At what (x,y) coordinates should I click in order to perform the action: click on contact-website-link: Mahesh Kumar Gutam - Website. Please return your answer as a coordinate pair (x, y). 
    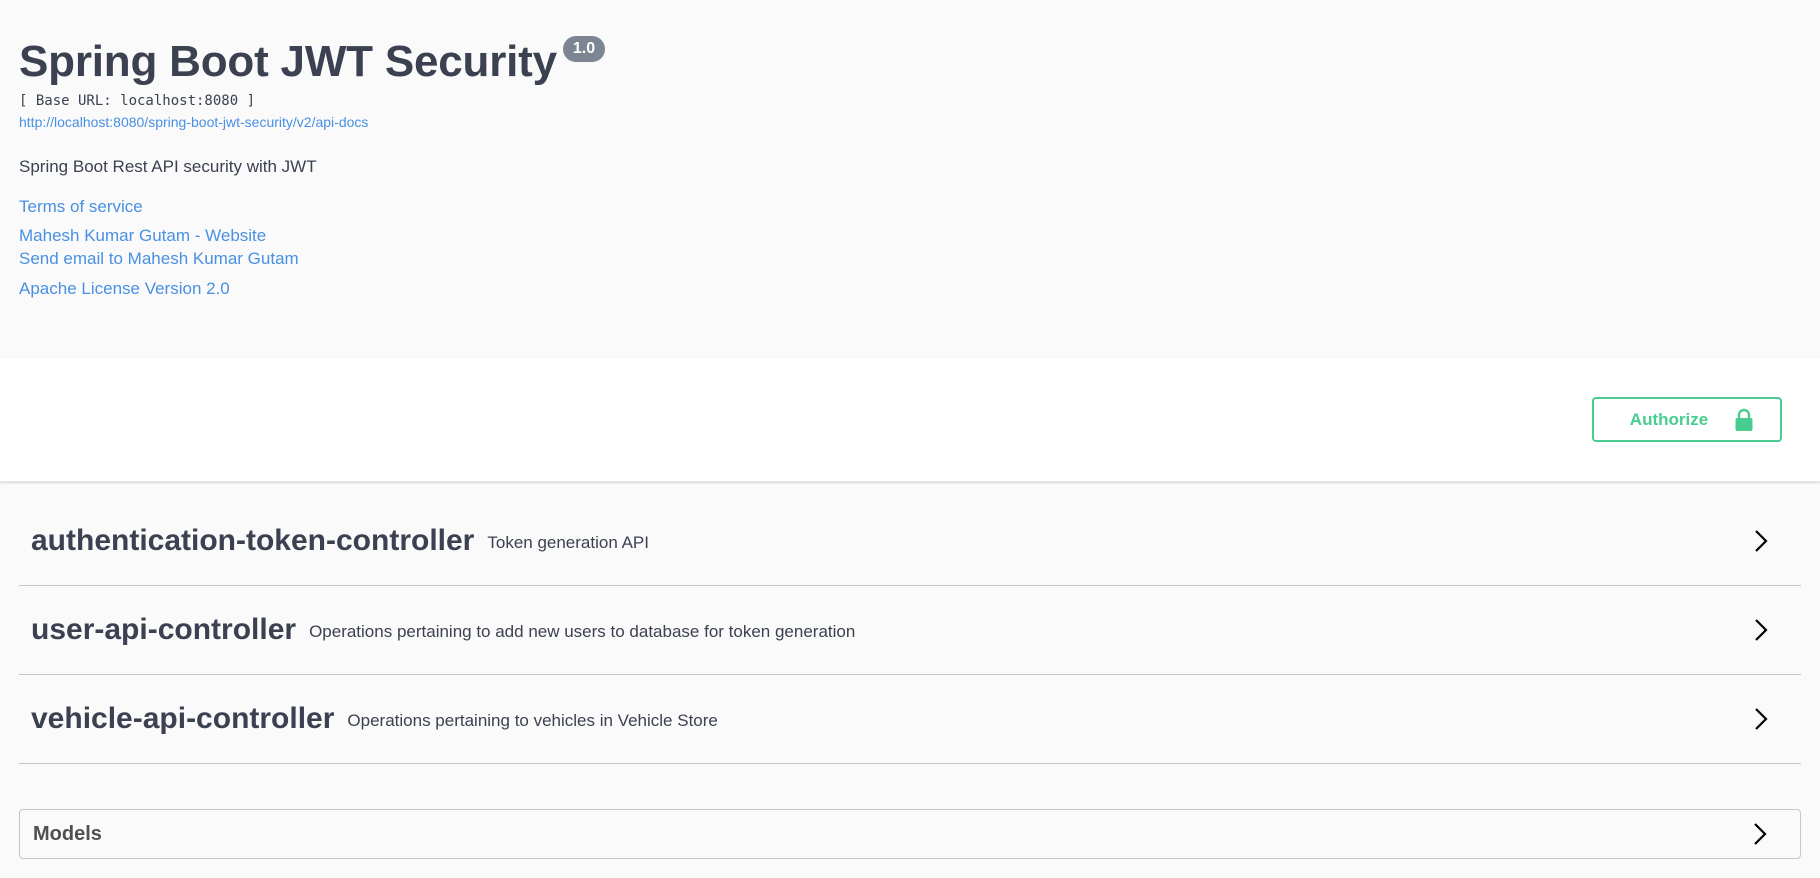
    Looking at the image, I should click on (910, 236).